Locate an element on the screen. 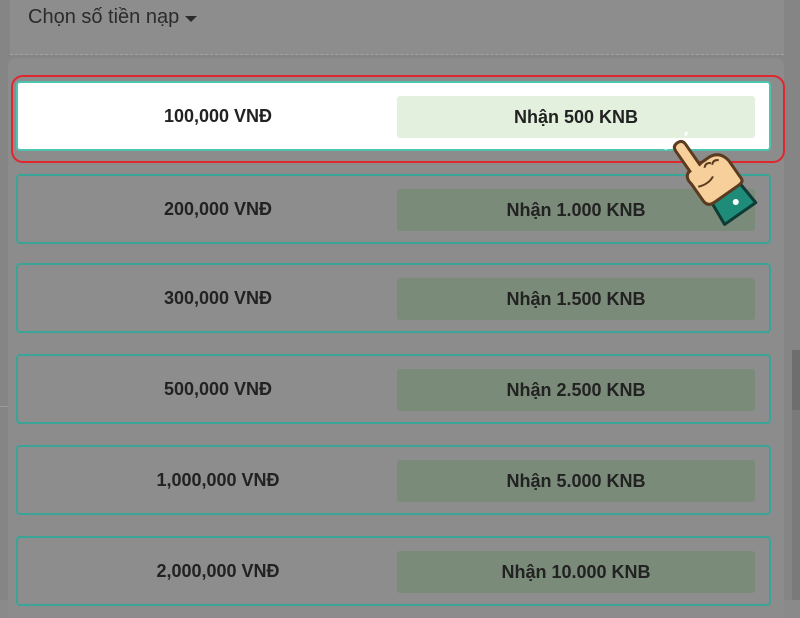 The image size is (800, 618). option-reward: Nhận 10.000 KNB is located at coordinates (576, 572).